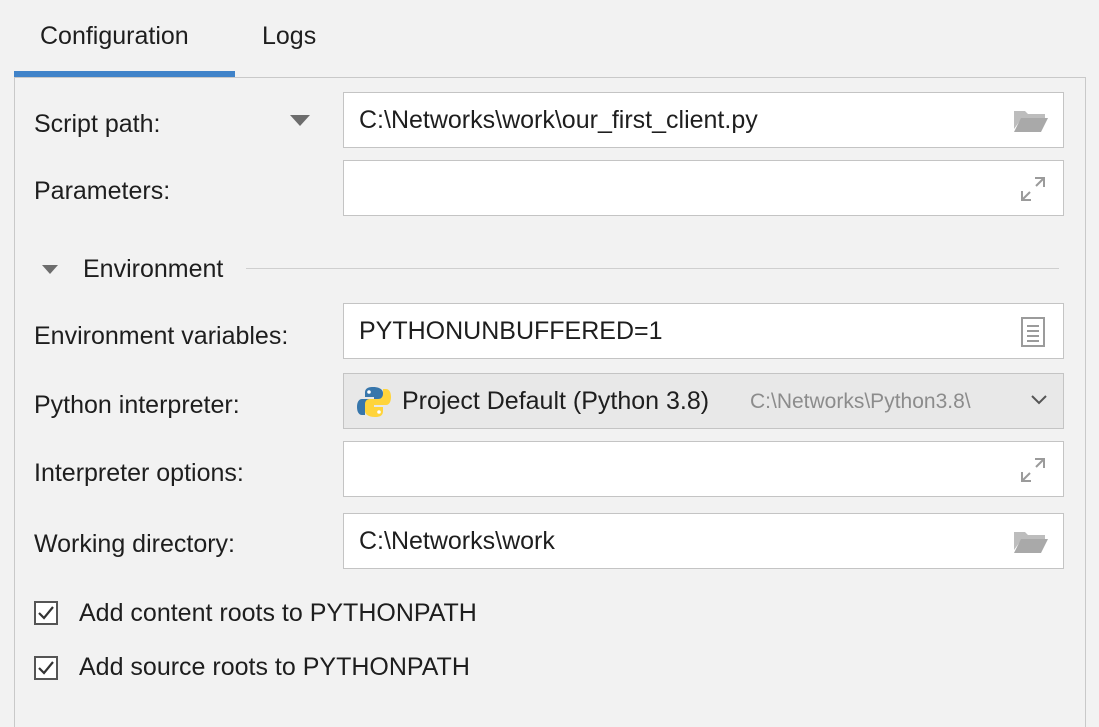 The image size is (1099, 727). What do you see at coordinates (50, 269) in the screenshot?
I see `environment-collapse-icon` at bounding box center [50, 269].